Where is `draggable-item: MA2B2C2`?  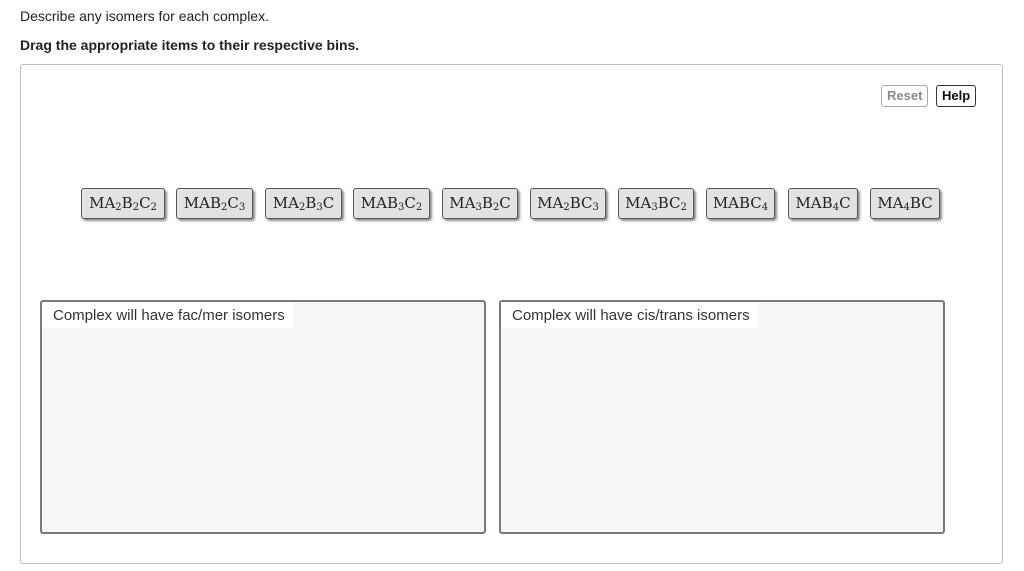
draggable-item: MA2B2C2 is located at coordinates (123, 203).